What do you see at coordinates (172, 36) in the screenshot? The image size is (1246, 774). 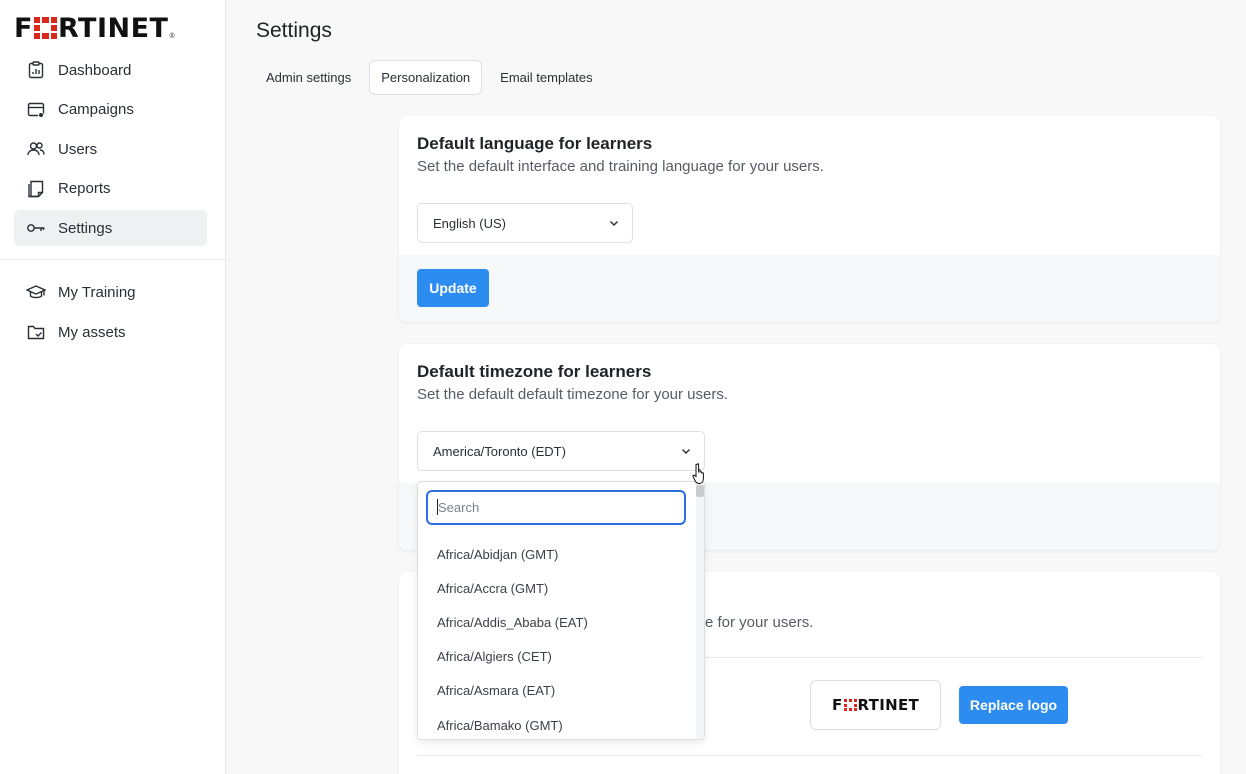 I see `registered-mark: ®` at bounding box center [172, 36].